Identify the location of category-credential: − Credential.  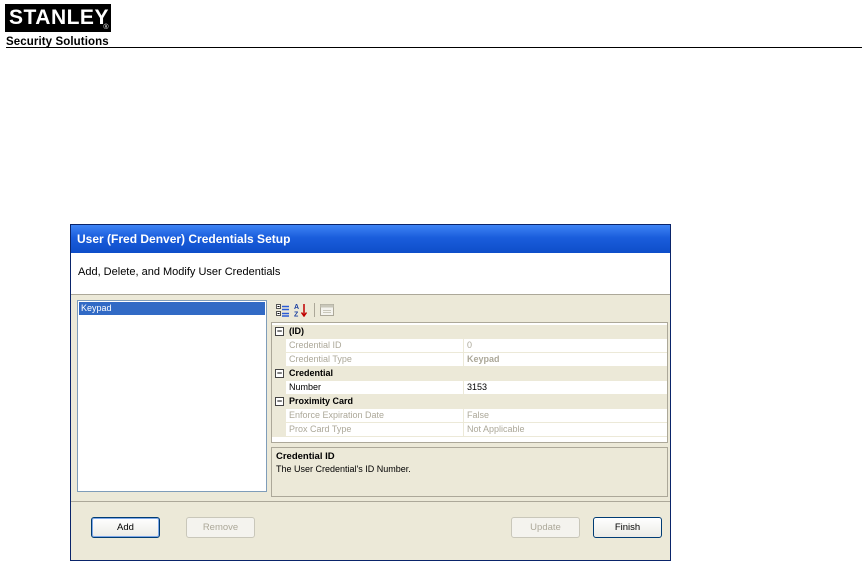
(469, 374).